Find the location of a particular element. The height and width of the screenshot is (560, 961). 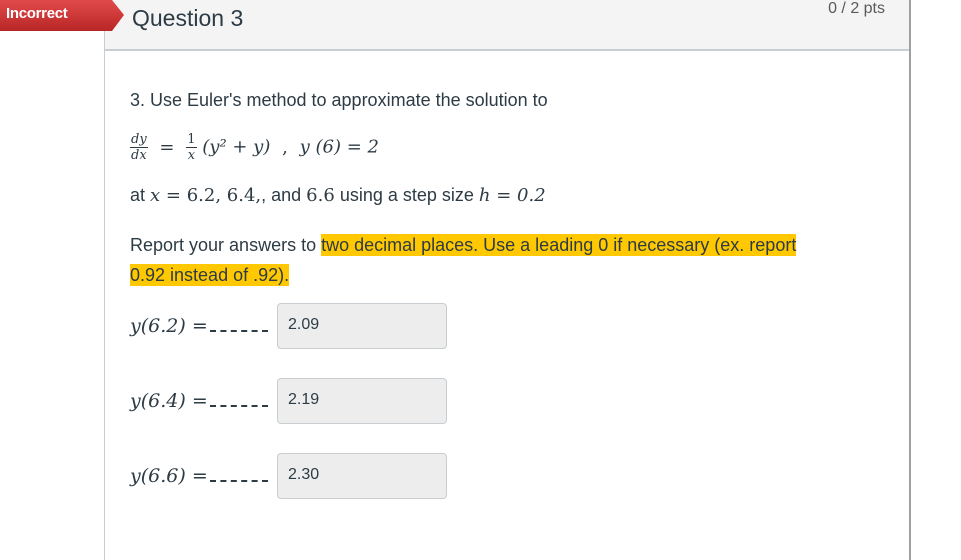

highlighted-instruction-2: 0.92 instead of .92). is located at coordinates (210, 275).